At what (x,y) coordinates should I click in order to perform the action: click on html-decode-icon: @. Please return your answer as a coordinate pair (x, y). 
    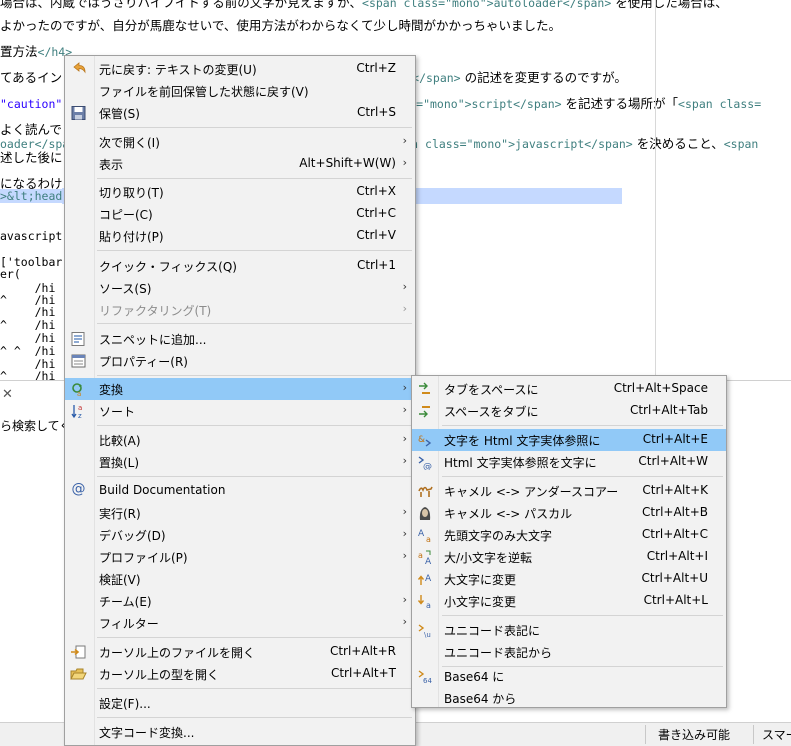
    Looking at the image, I should click on (425, 463).